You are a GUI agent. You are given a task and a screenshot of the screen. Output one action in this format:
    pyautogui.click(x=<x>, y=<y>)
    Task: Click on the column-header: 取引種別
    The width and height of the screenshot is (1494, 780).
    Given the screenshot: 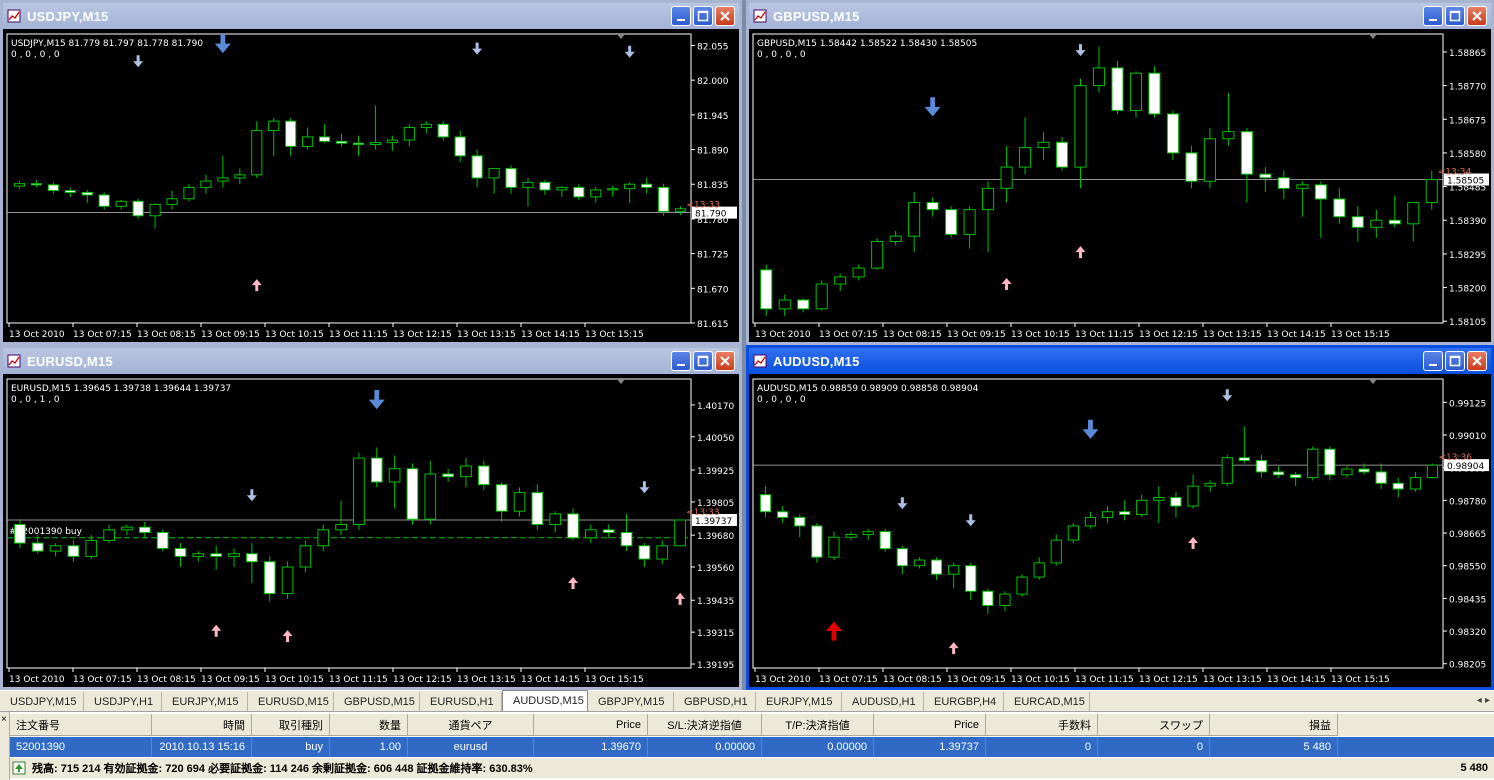 What is the action you would take?
    pyautogui.click(x=291, y=725)
    